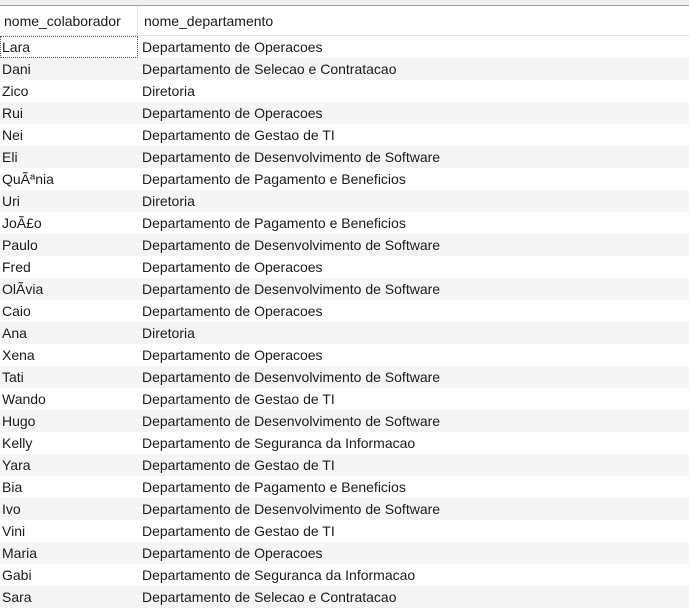 This screenshot has height=614, width=689. Describe the element at coordinates (69, 553) in the screenshot. I see `cell-nome-colaborador: Maria` at that location.